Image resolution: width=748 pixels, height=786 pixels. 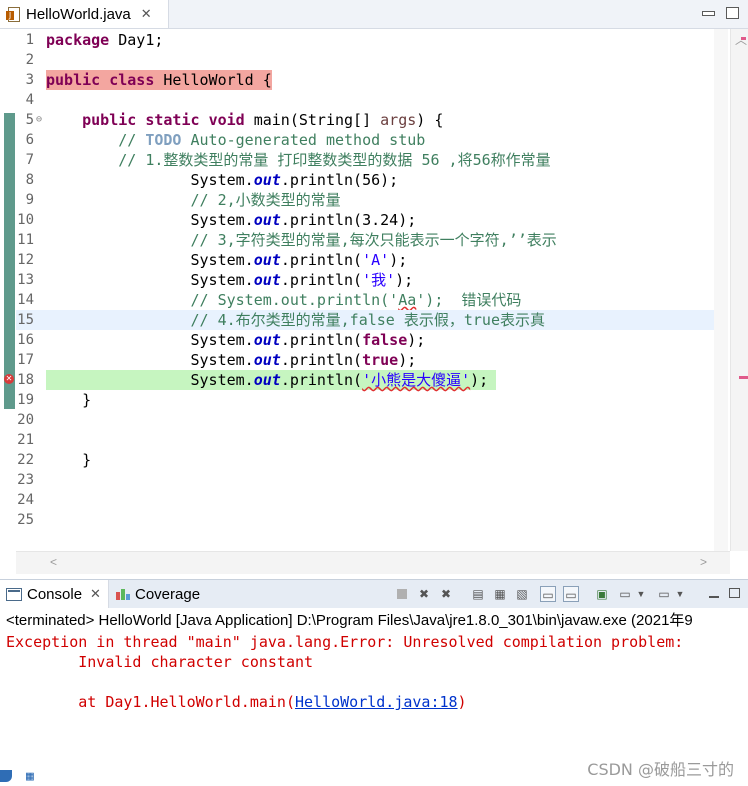 What do you see at coordinates (25, 460) in the screenshot?
I see `line-number: 22` at bounding box center [25, 460].